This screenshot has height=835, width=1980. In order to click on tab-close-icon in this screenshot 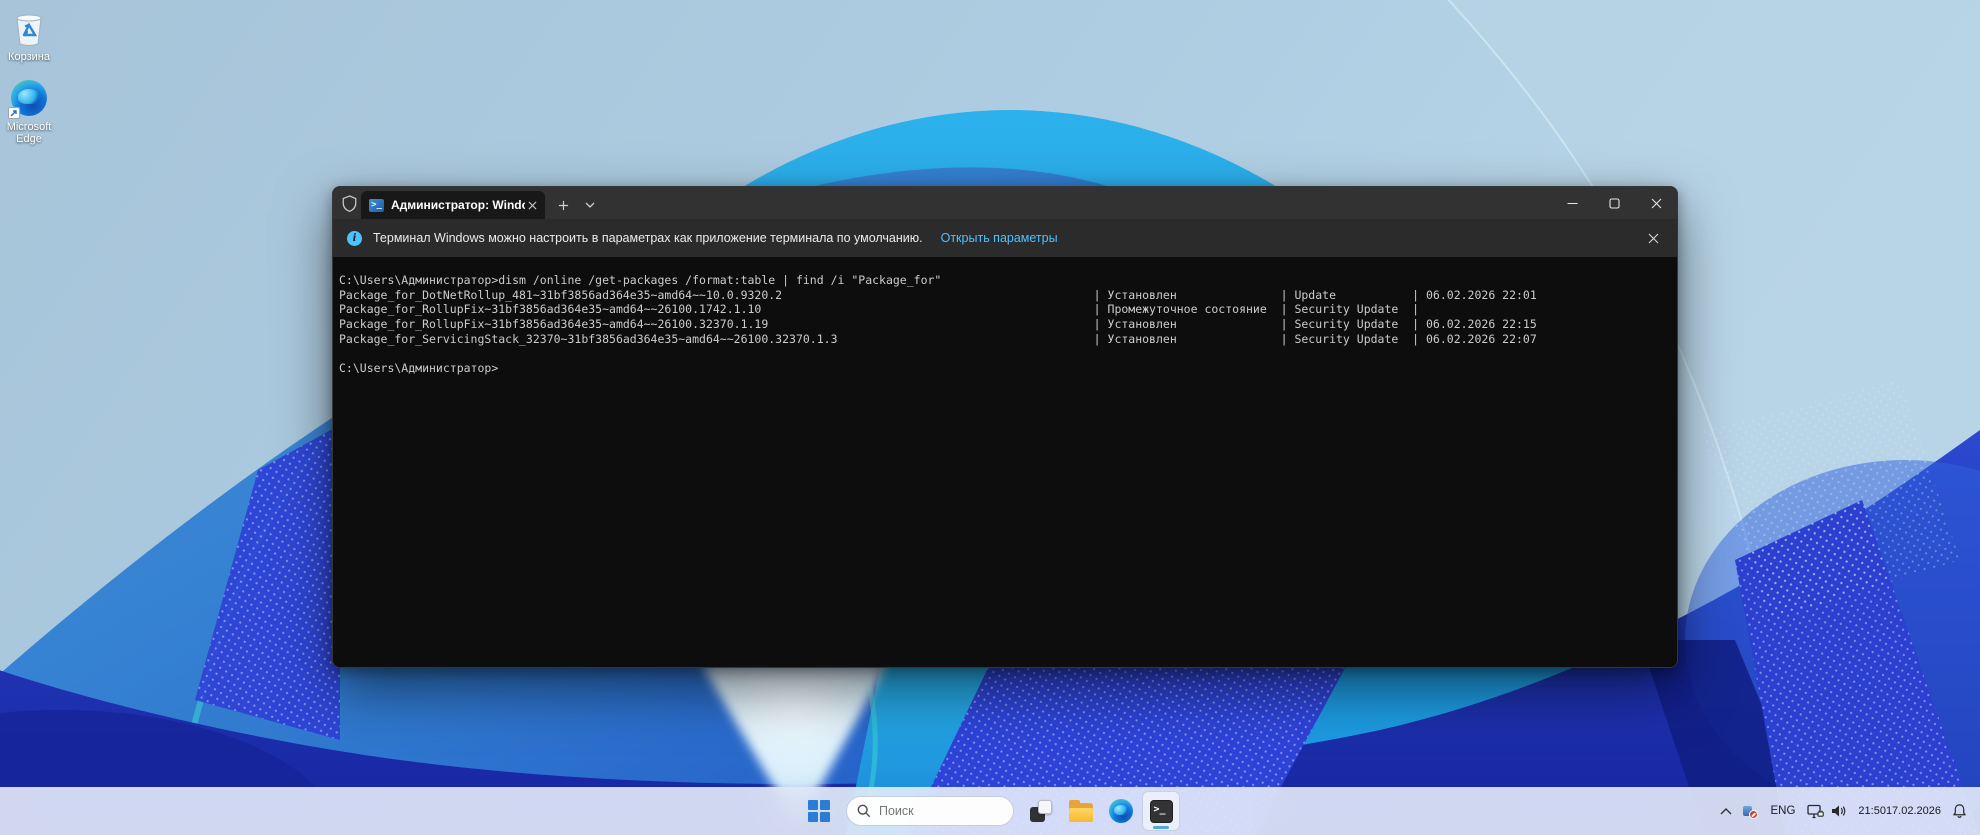, I will do `click(532, 205)`.